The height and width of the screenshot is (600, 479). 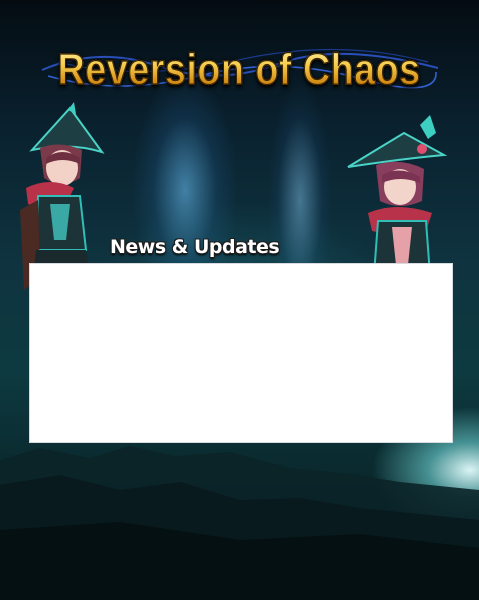 I want to click on game-title-banner: Reversion of Chaos, so click(x=239, y=70).